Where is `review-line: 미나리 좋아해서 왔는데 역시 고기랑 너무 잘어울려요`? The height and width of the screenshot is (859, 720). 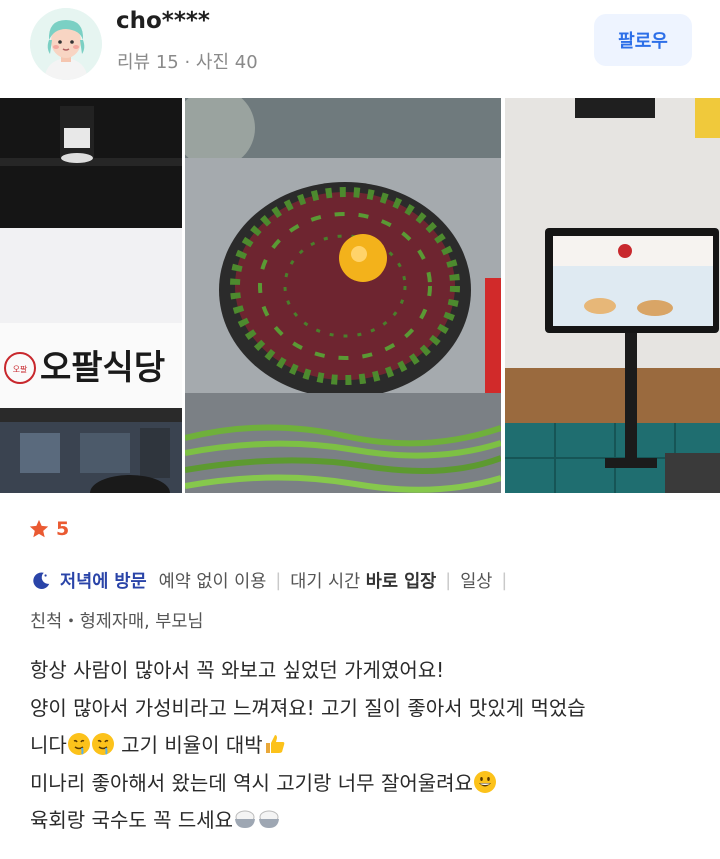 review-line: 미나리 좋아해서 왔는데 역시 고기랑 너무 잘어울려요 is located at coordinates (365, 784).